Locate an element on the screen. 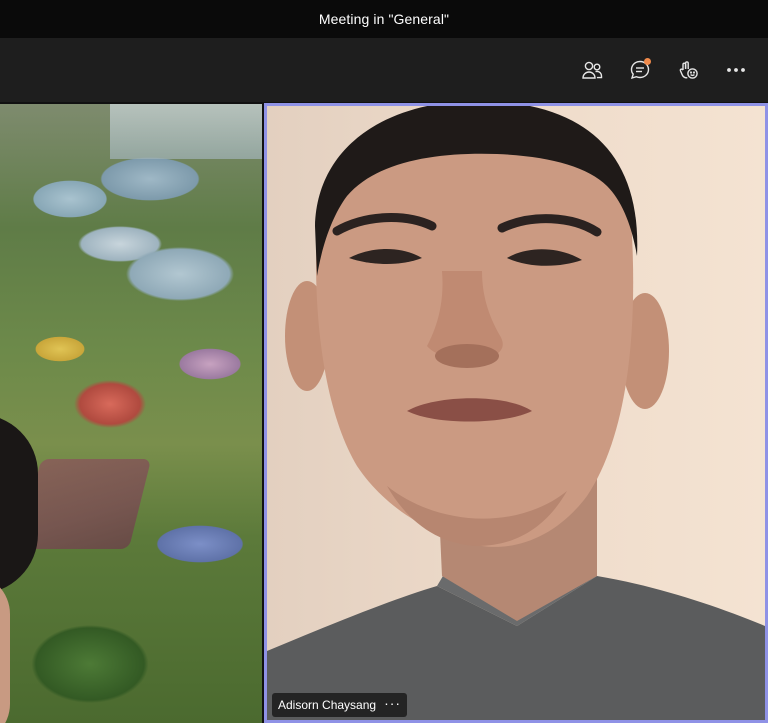 The height and width of the screenshot is (723, 768). title-bar: Meeting in "General" is located at coordinates (384, 19).